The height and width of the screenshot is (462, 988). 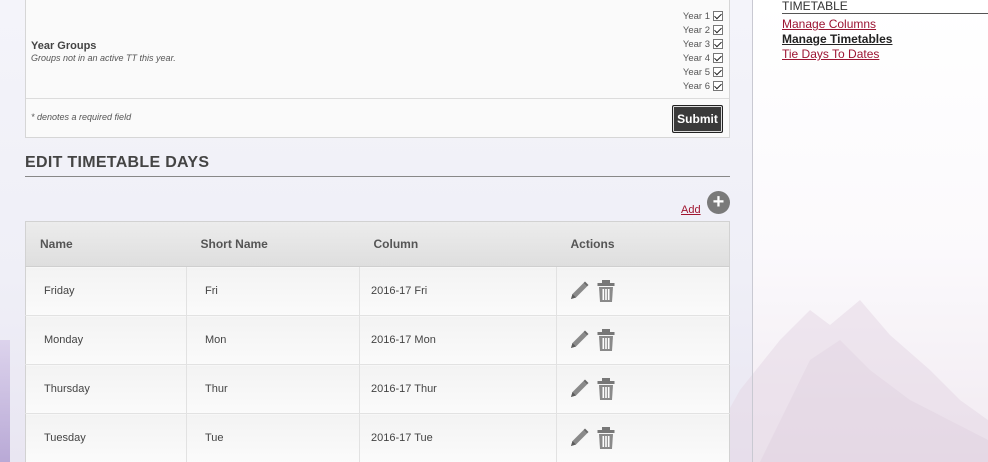 I want to click on year-option-label: Year 3, so click(x=696, y=44).